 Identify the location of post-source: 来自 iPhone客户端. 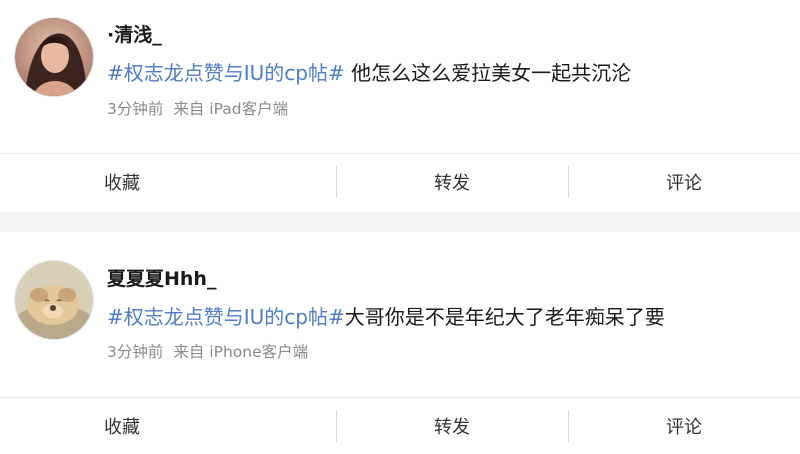
(241, 352).